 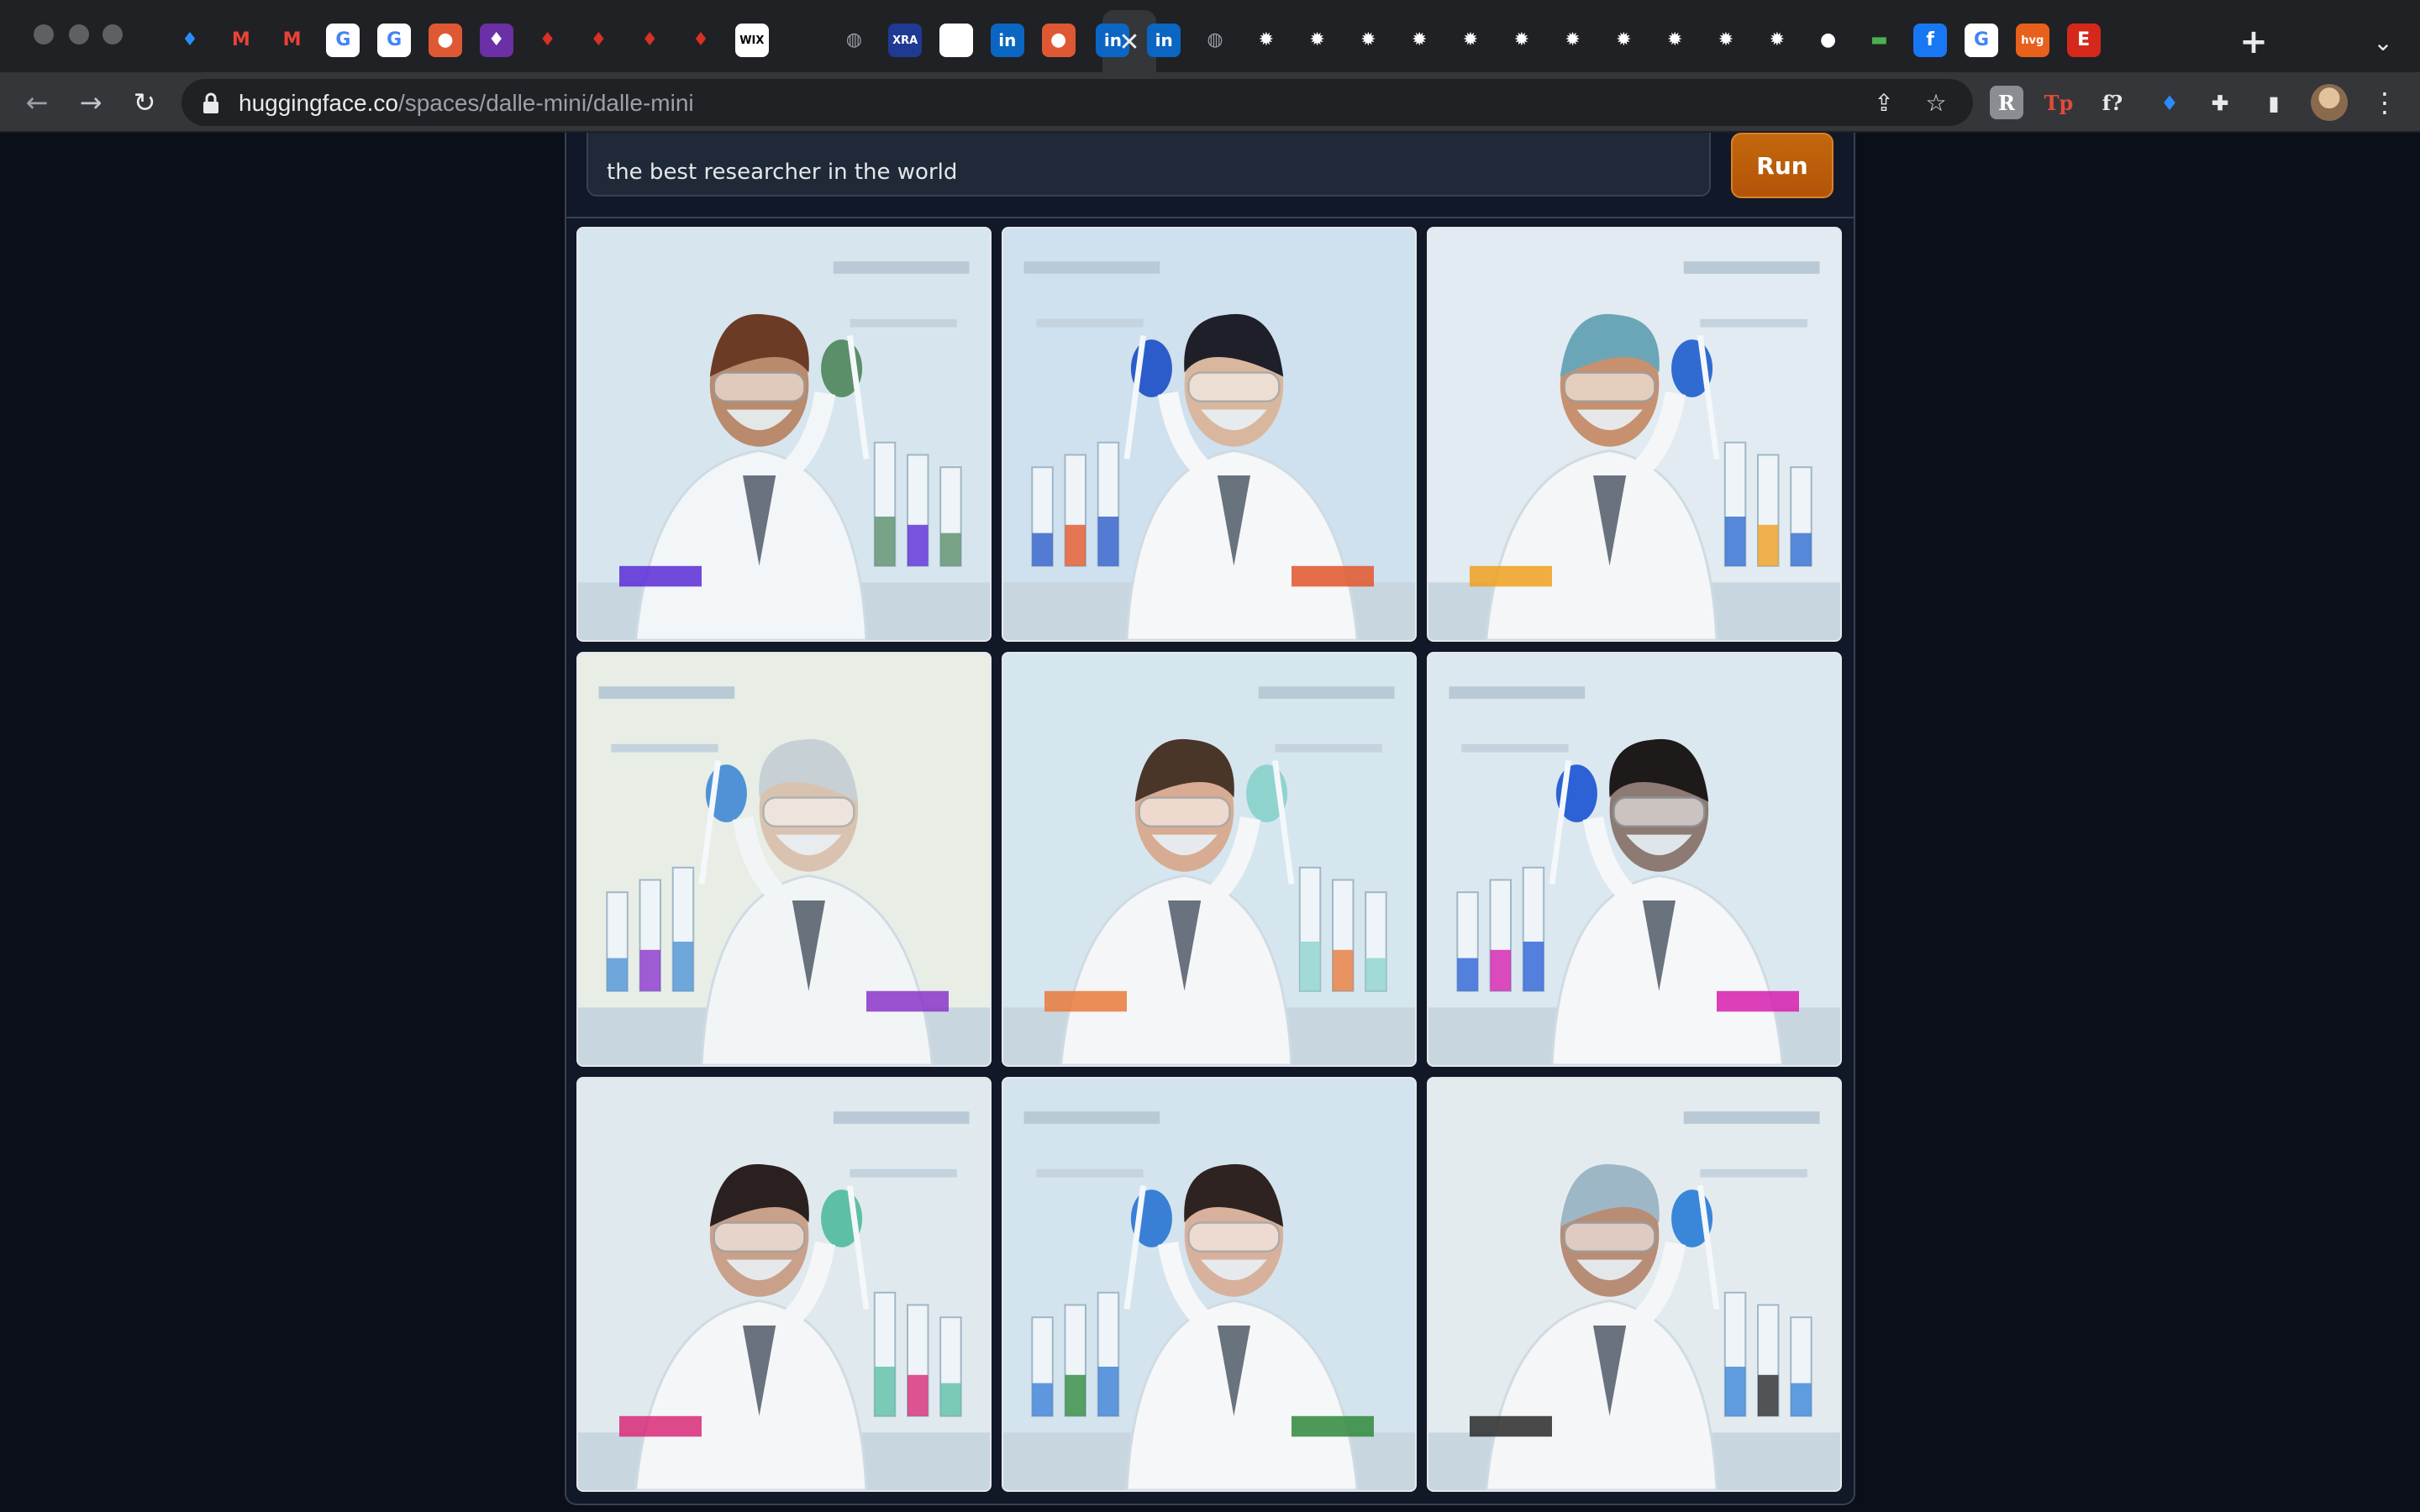 What do you see at coordinates (1879, 40) in the screenshot?
I see `chip-icon: ▬` at bounding box center [1879, 40].